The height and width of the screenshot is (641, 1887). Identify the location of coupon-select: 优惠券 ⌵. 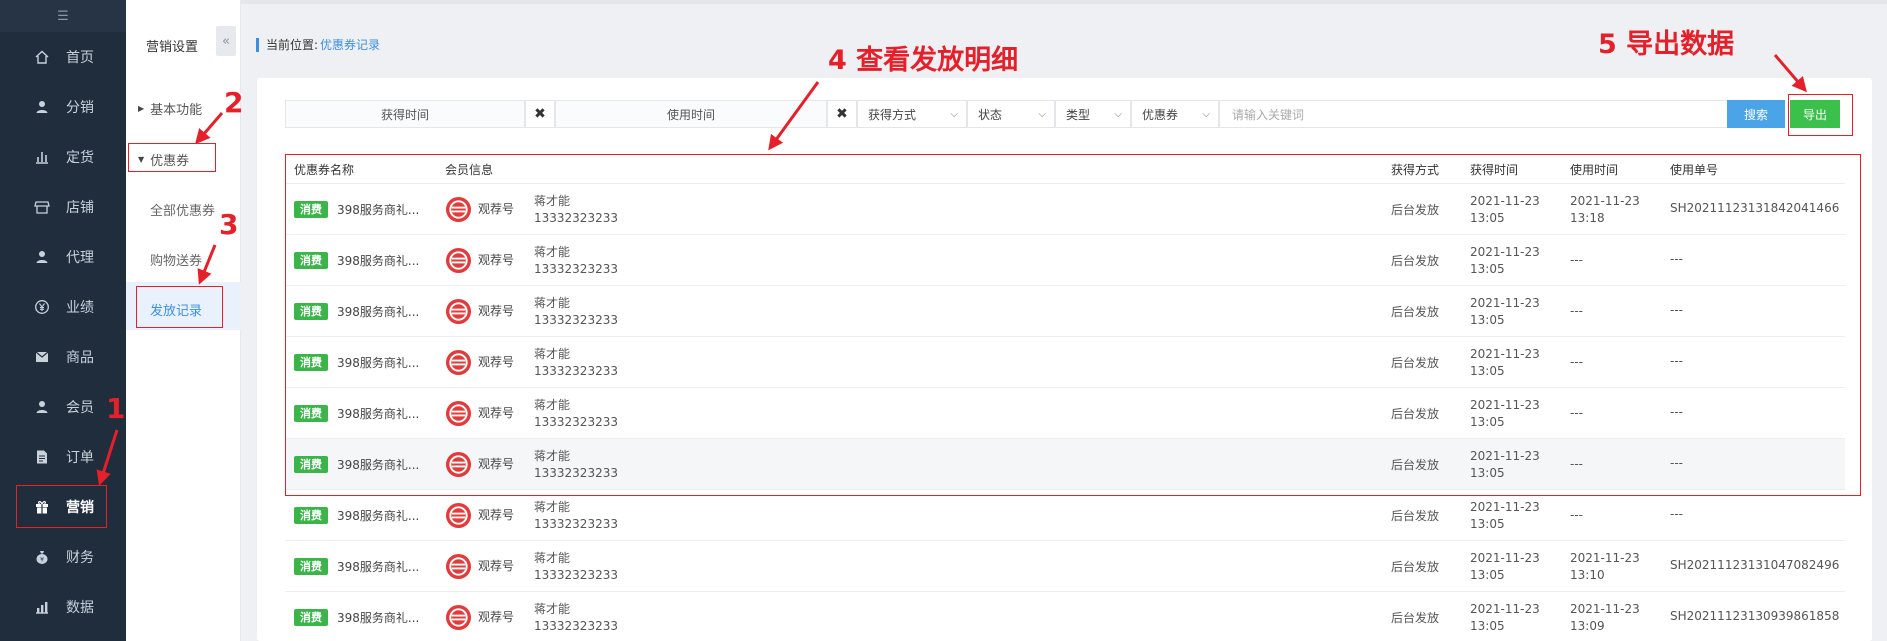
(1175, 114).